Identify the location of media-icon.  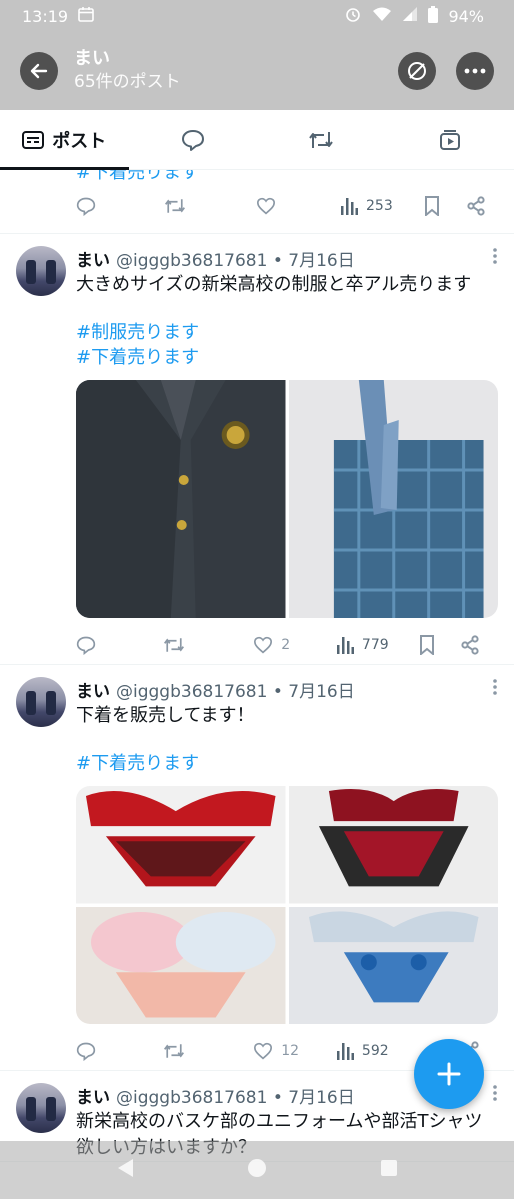
(449, 139).